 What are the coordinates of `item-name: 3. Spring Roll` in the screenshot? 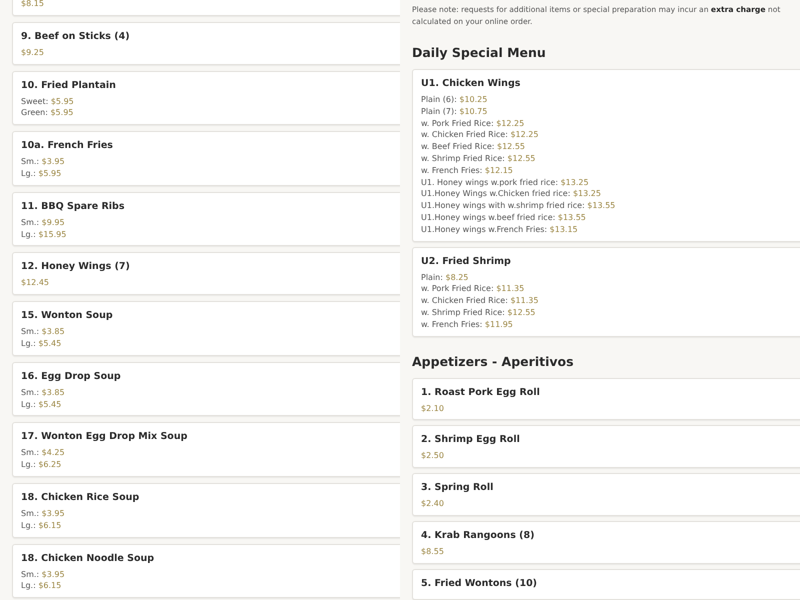 It's located at (457, 488).